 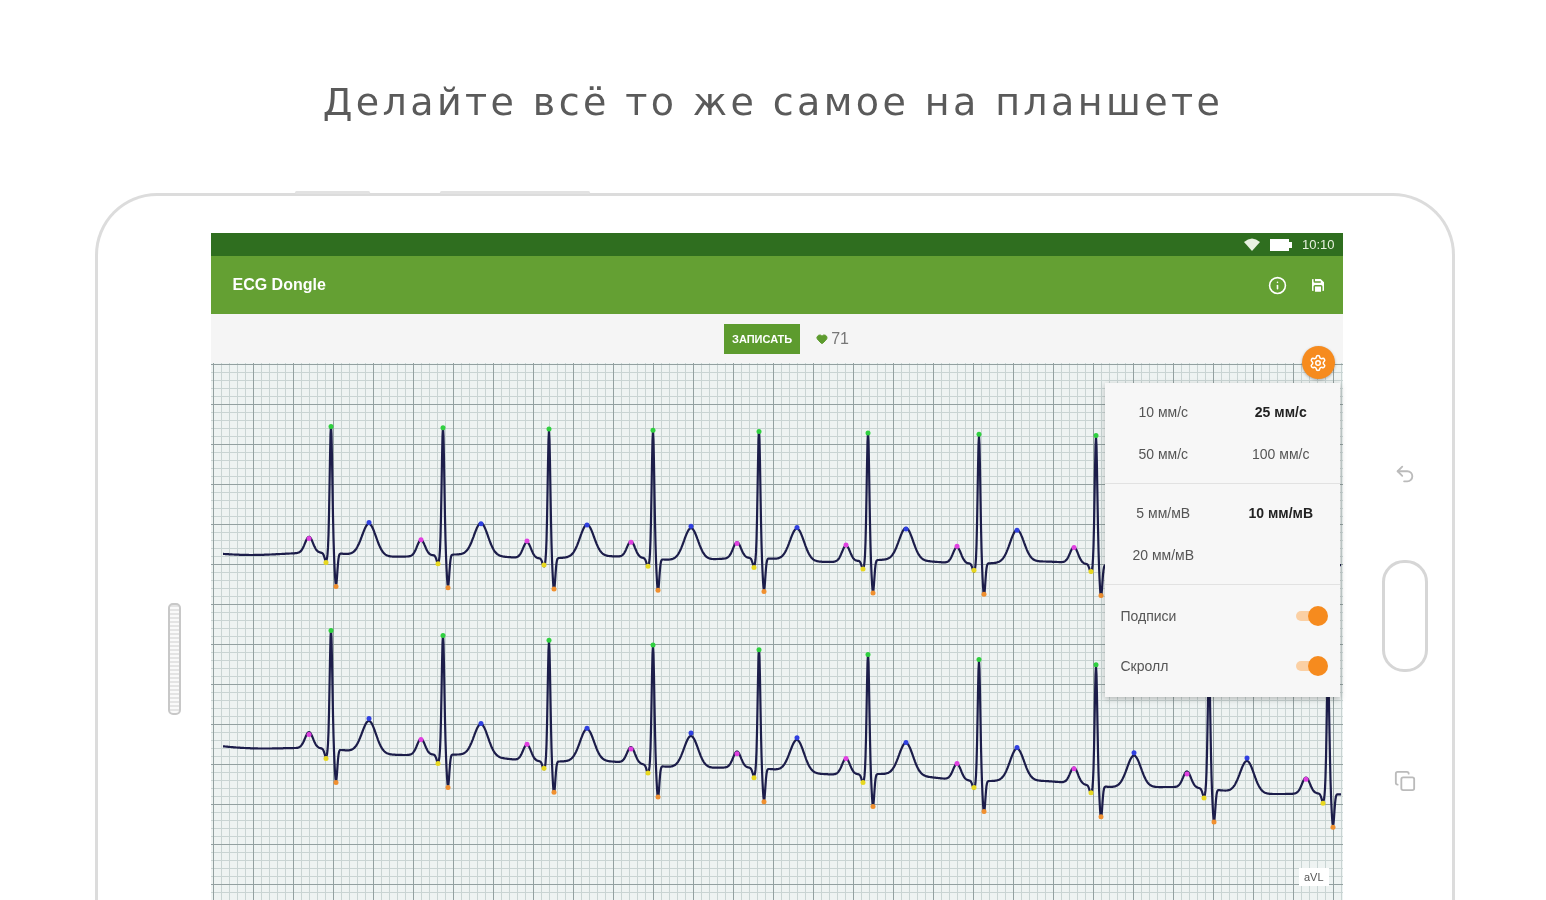 I want to click on heart-rate: 71, so click(x=840, y=338).